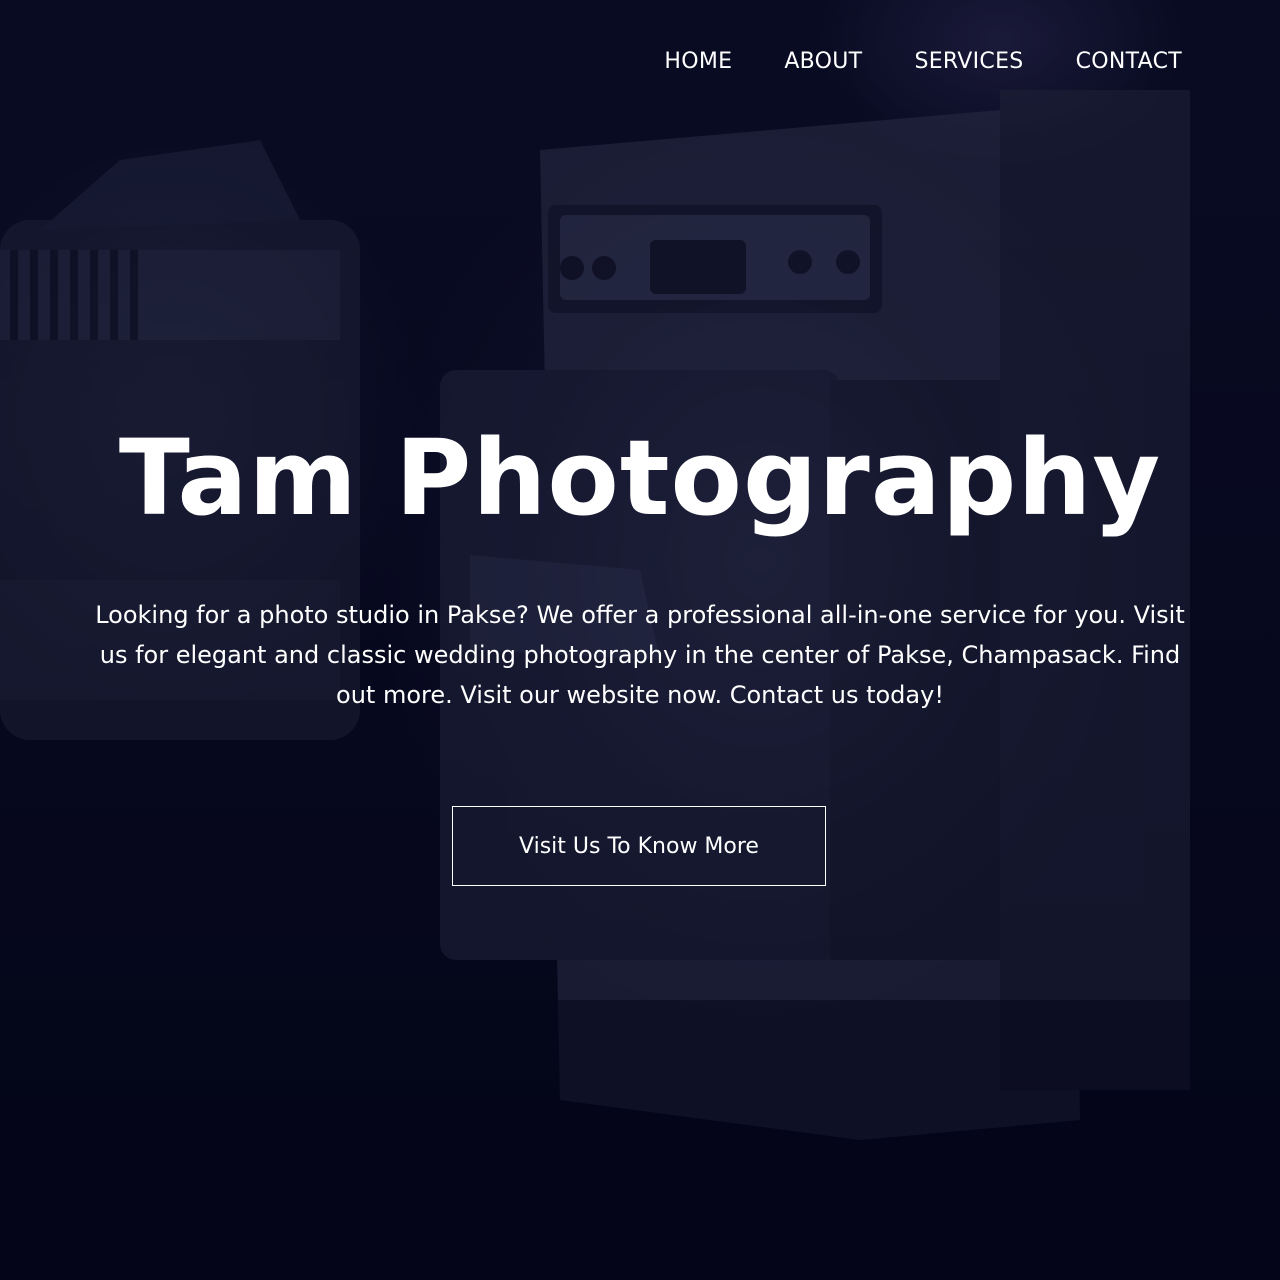  I want to click on top-navigation: HOME ABOUT SERVICES CONTACT, so click(923, 62).